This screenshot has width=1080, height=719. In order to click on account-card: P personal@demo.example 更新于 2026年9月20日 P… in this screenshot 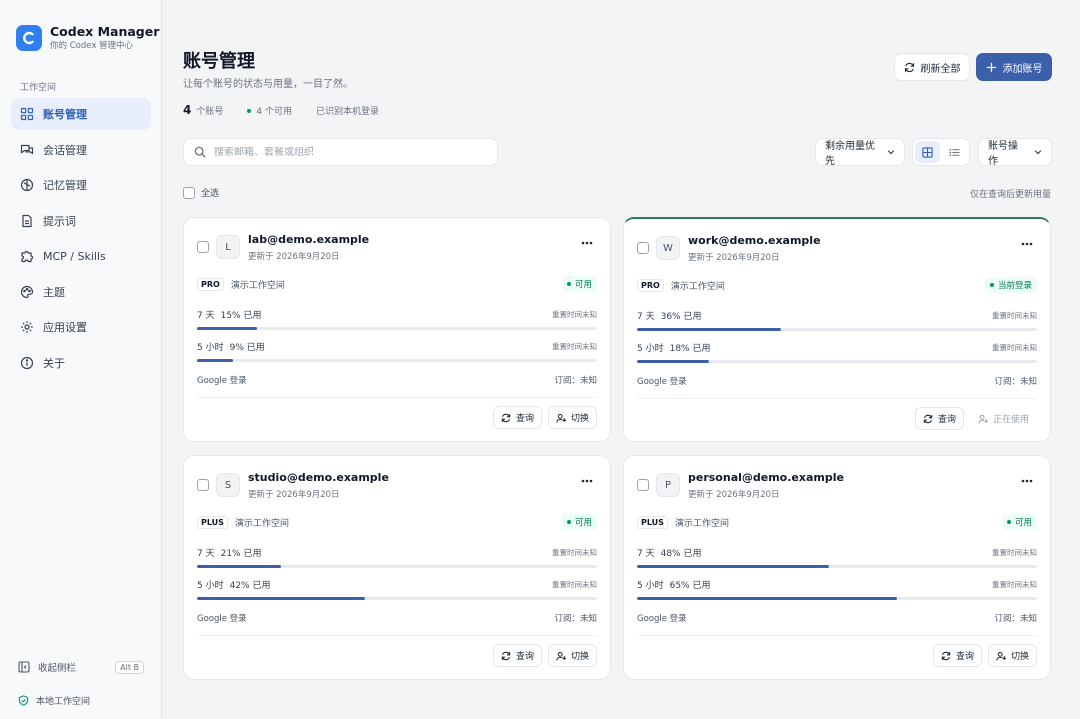, I will do `click(837, 567)`.